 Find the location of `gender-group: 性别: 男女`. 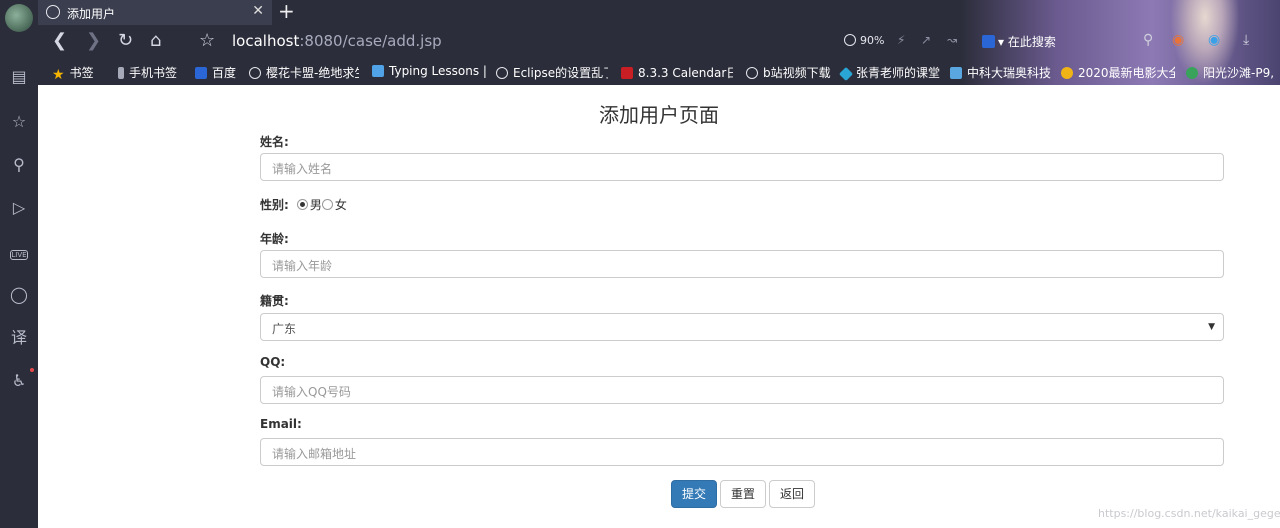

gender-group: 性别: 男女 is located at coordinates (303, 204).